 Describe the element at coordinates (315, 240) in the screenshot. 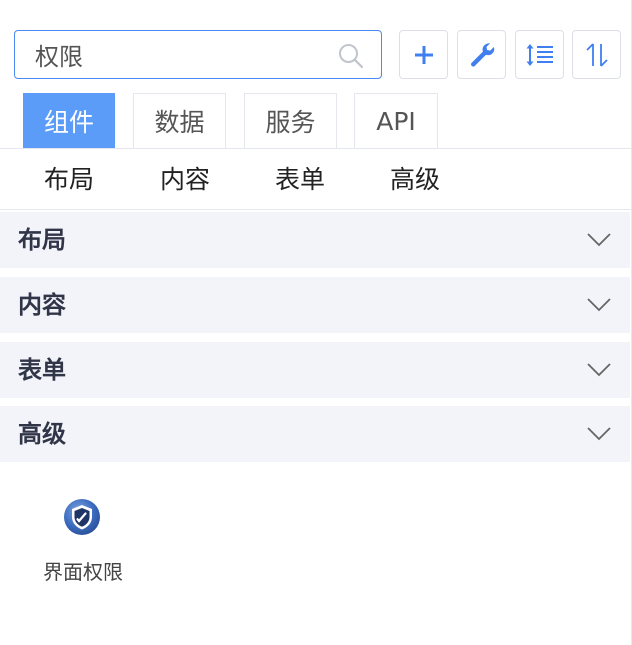

I see `section-layout: 布局` at that location.